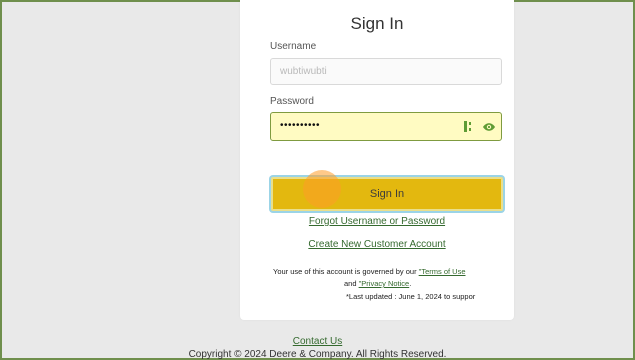  I want to click on terms-notice-line-2: and "Privacy Notice., so click(399, 283).